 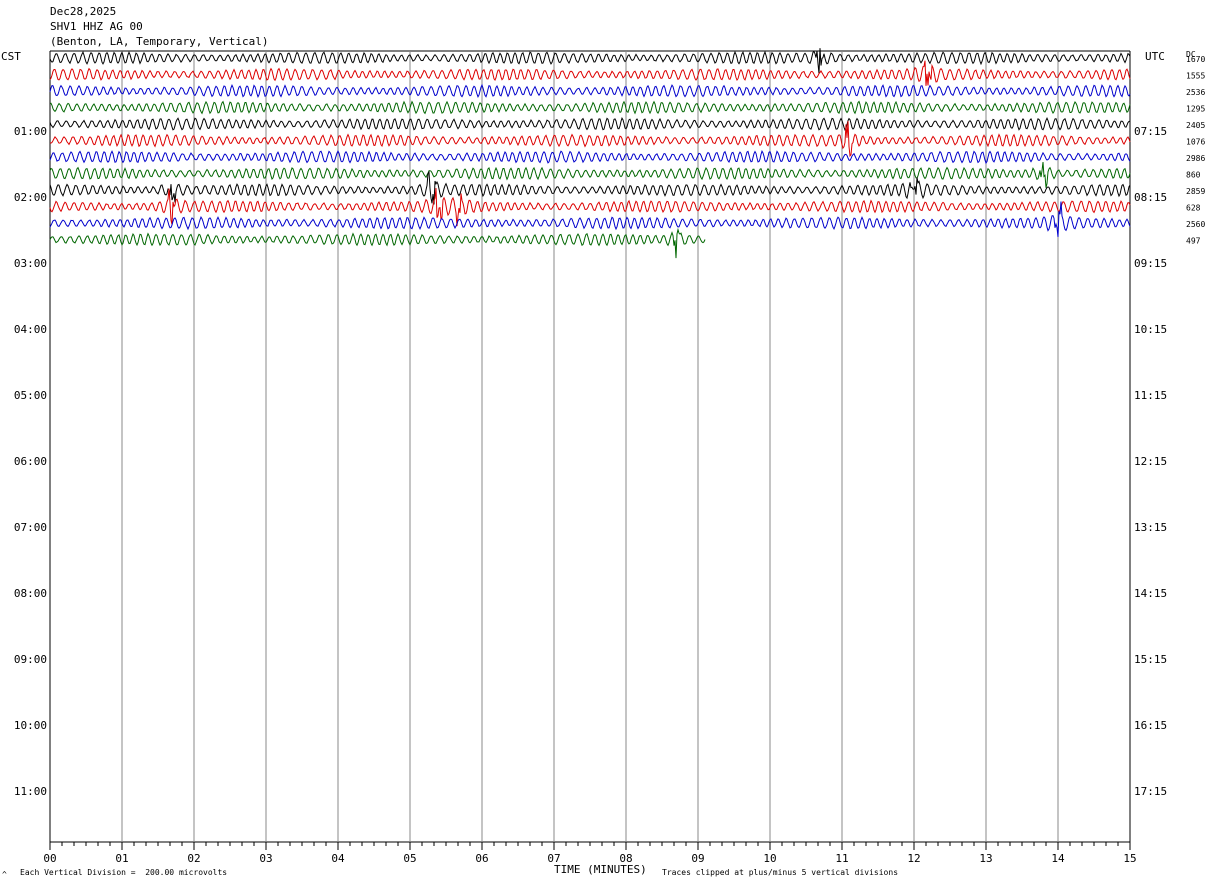 I want to click on dc-offset-label: 2859, so click(x=1195, y=191).